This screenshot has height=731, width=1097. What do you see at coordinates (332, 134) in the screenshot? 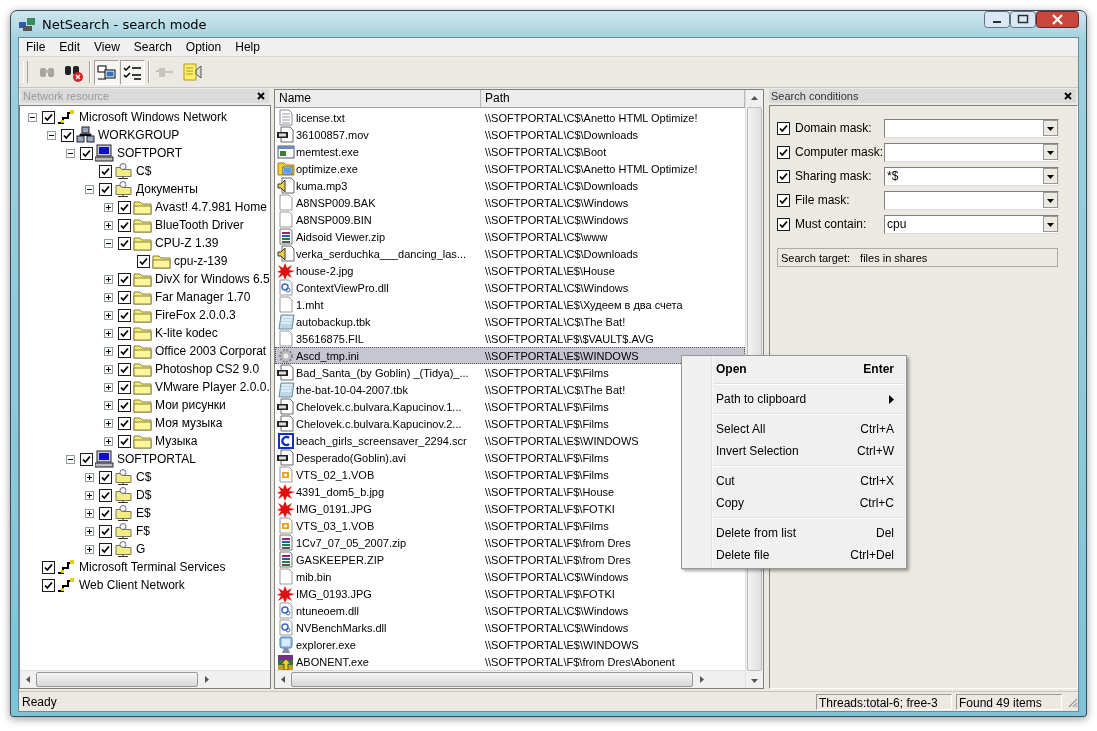
I see `file-name: 36100857.mov` at bounding box center [332, 134].